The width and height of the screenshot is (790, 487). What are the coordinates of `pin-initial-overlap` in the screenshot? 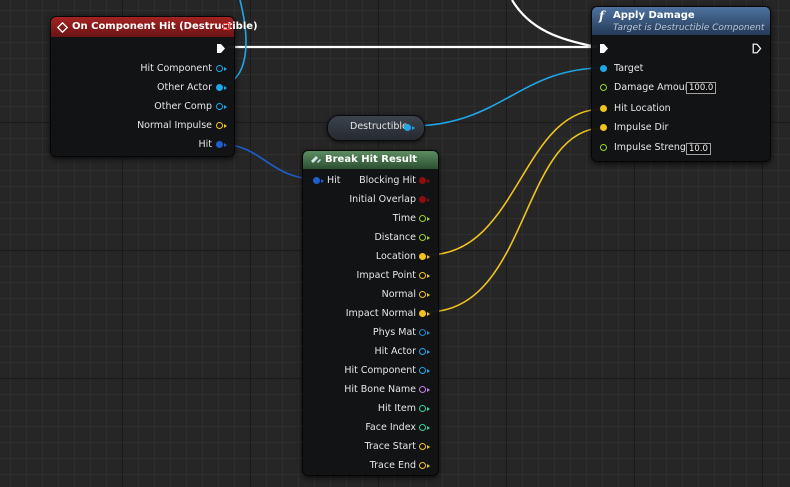 It's located at (422, 199).